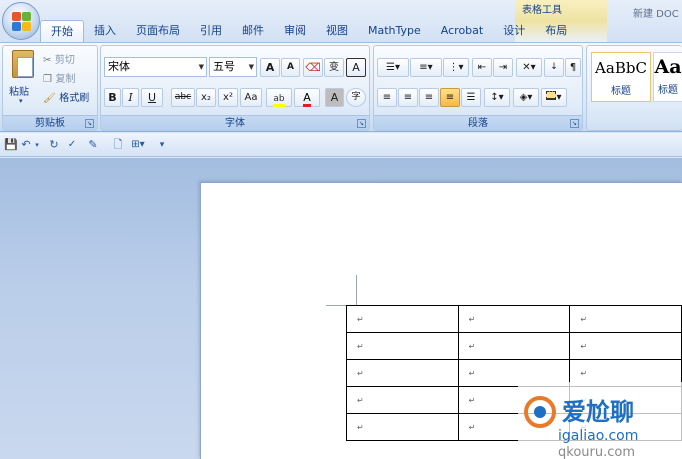  What do you see at coordinates (112, 97) in the screenshot?
I see `bold-button: B` at bounding box center [112, 97].